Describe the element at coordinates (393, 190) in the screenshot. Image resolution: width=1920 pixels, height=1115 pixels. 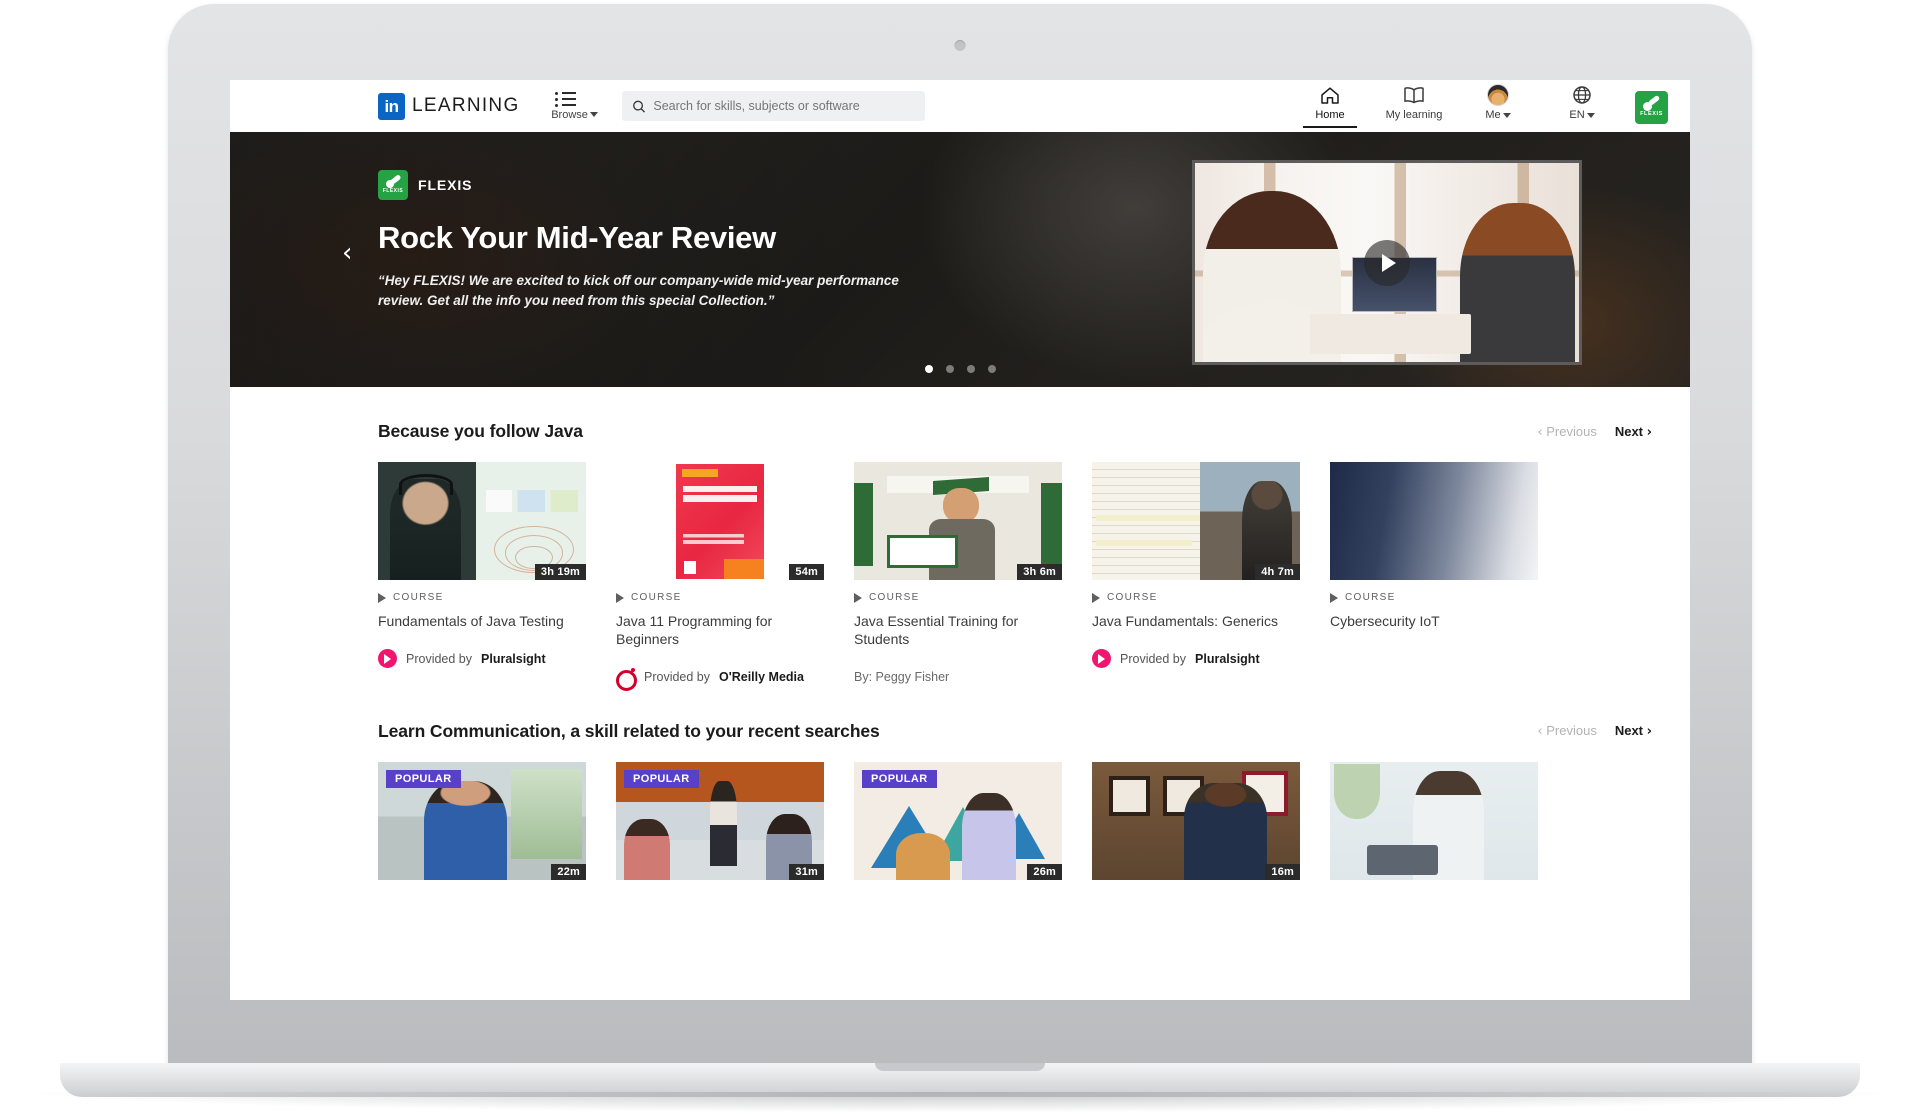
I see `flexis-badge-text: FLEXIS` at that location.